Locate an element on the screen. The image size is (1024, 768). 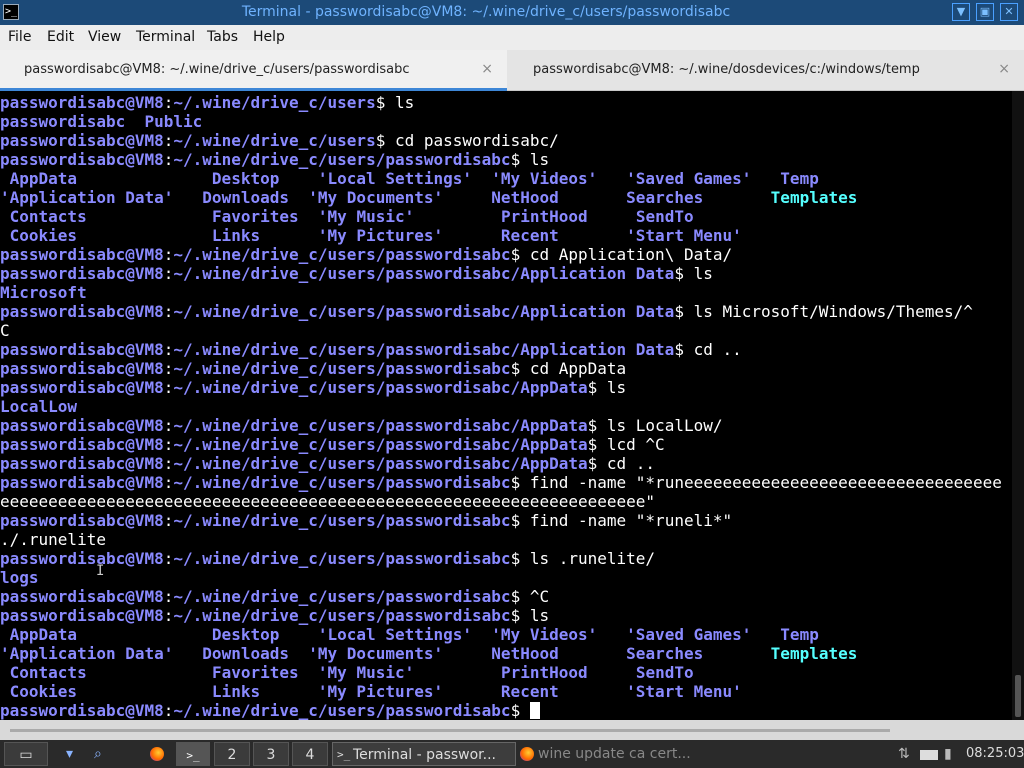
maximize-icon: ▣ is located at coordinates (985, 12).